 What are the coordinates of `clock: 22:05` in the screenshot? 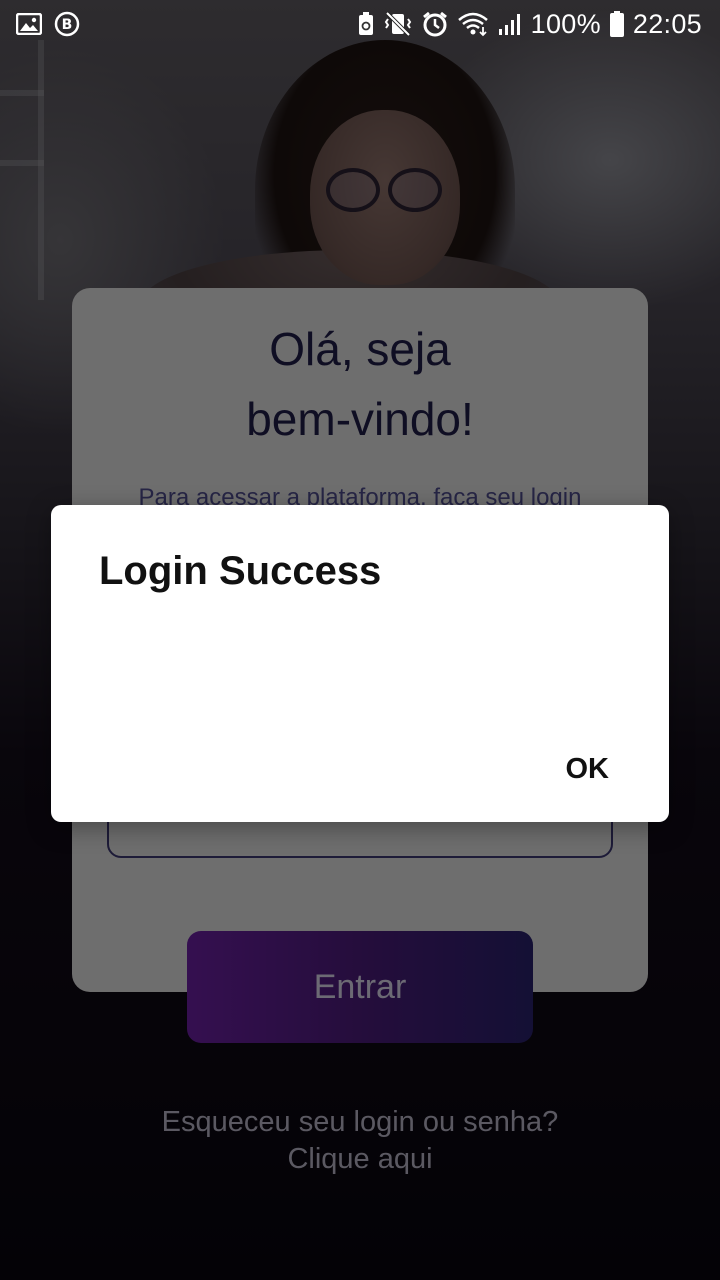 It's located at (667, 23).